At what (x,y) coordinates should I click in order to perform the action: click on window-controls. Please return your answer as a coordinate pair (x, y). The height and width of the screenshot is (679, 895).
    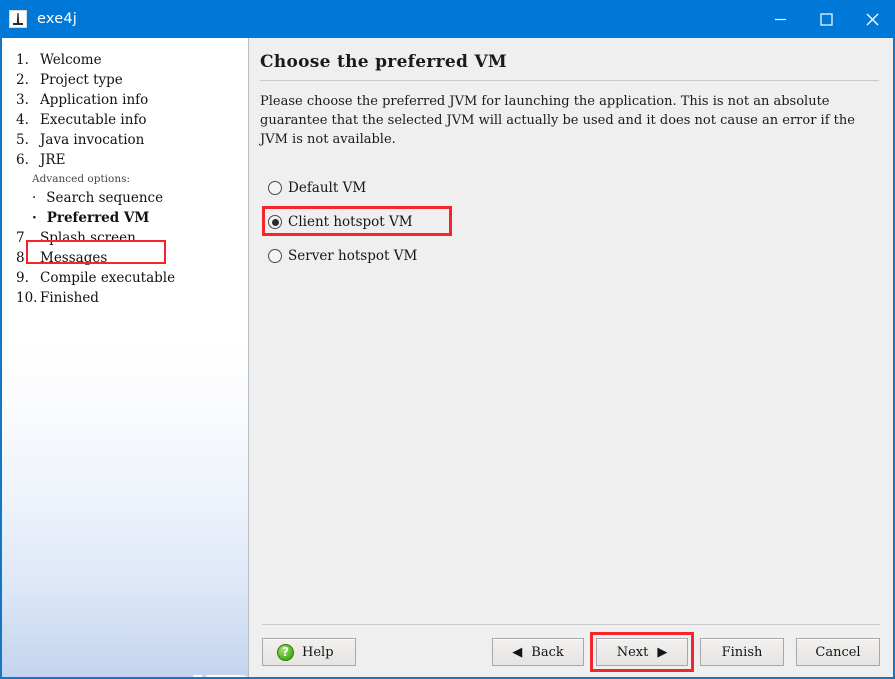
    Looking at the image, I should click on (826, 19).